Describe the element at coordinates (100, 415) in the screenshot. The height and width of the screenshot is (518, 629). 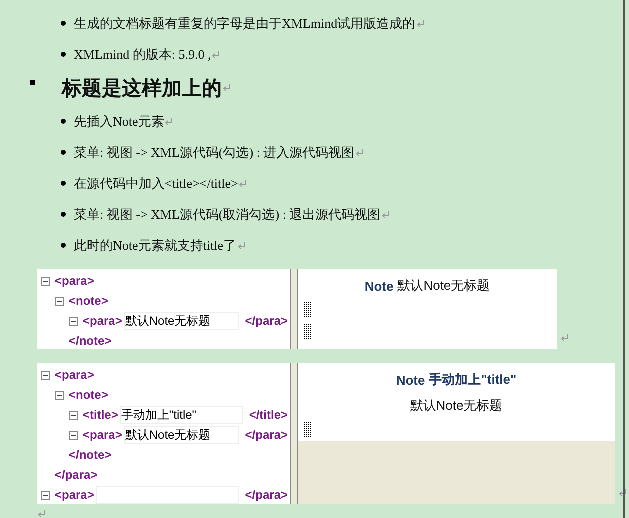
I see `xml-tag: <title>` at that location.